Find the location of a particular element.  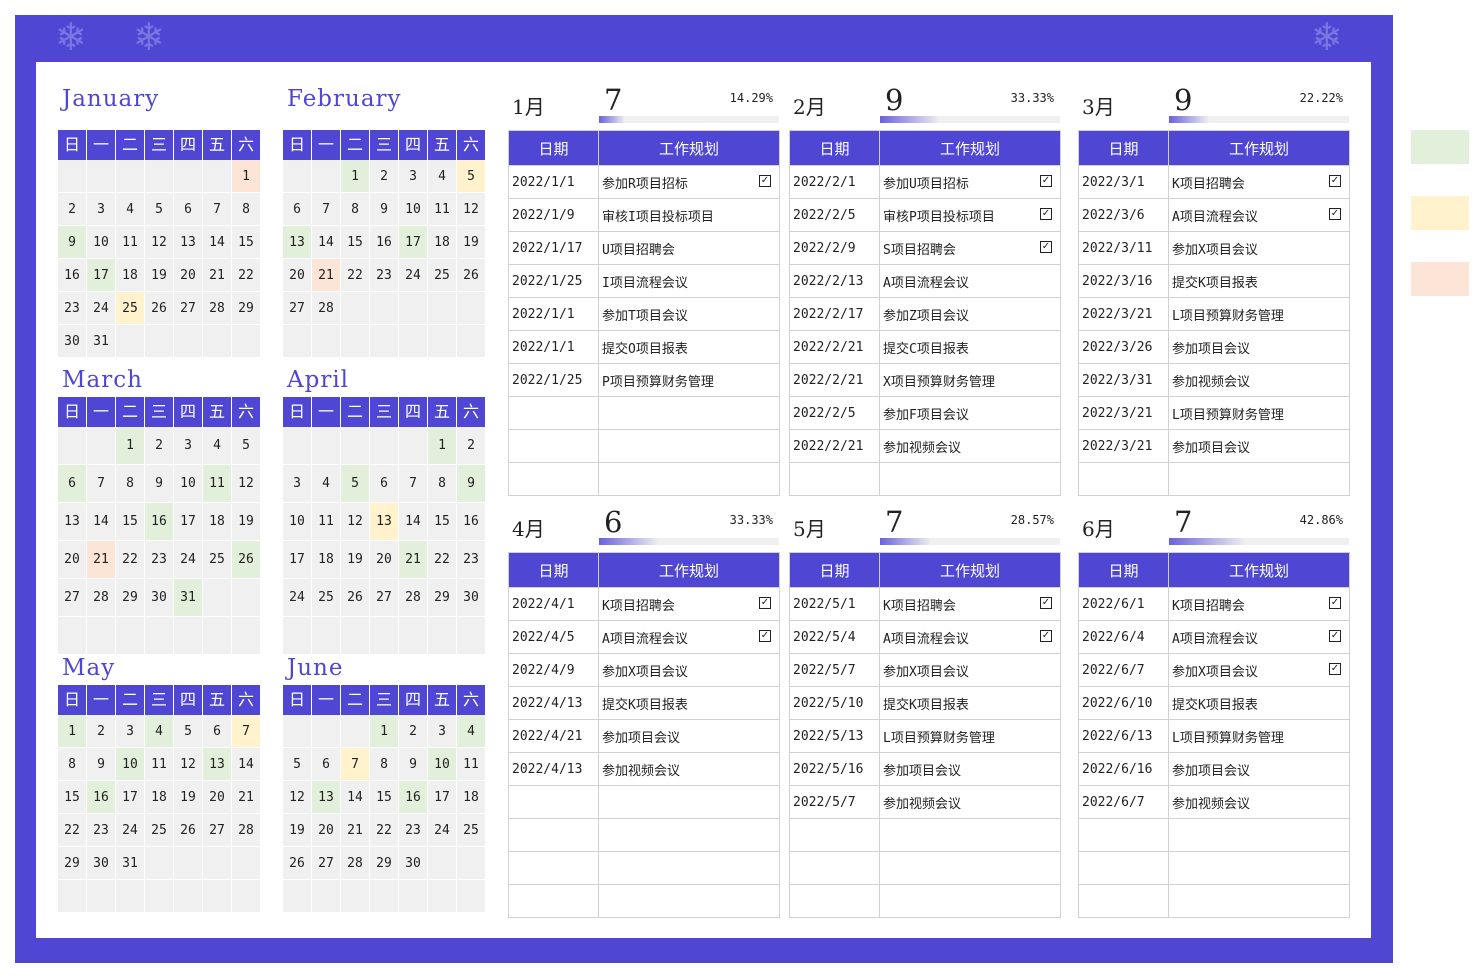

day-cell: 2 is located at coordinates (413, 731).